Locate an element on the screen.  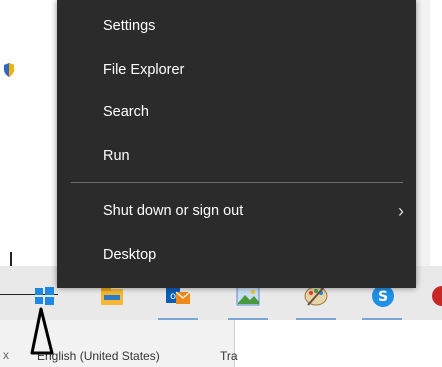
menu-separator is located at coordinates (237, 182).